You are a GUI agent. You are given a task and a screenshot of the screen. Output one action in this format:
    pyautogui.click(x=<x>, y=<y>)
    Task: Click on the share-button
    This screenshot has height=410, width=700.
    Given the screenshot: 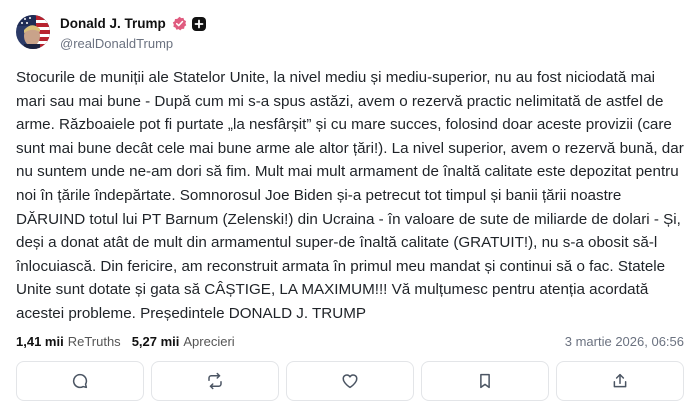 What is the action you would take?
    pyautogui.click(x=620, y=381)
    